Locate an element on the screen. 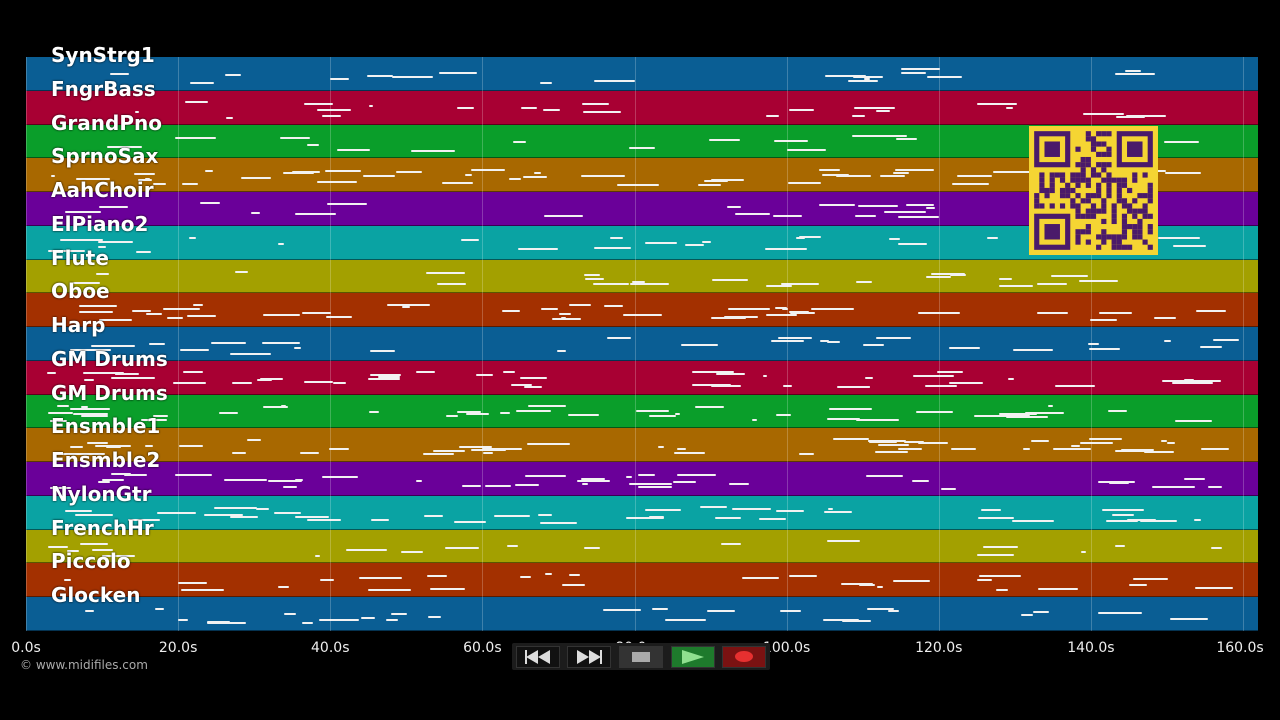  play-button is located at coordinates (692, 656).